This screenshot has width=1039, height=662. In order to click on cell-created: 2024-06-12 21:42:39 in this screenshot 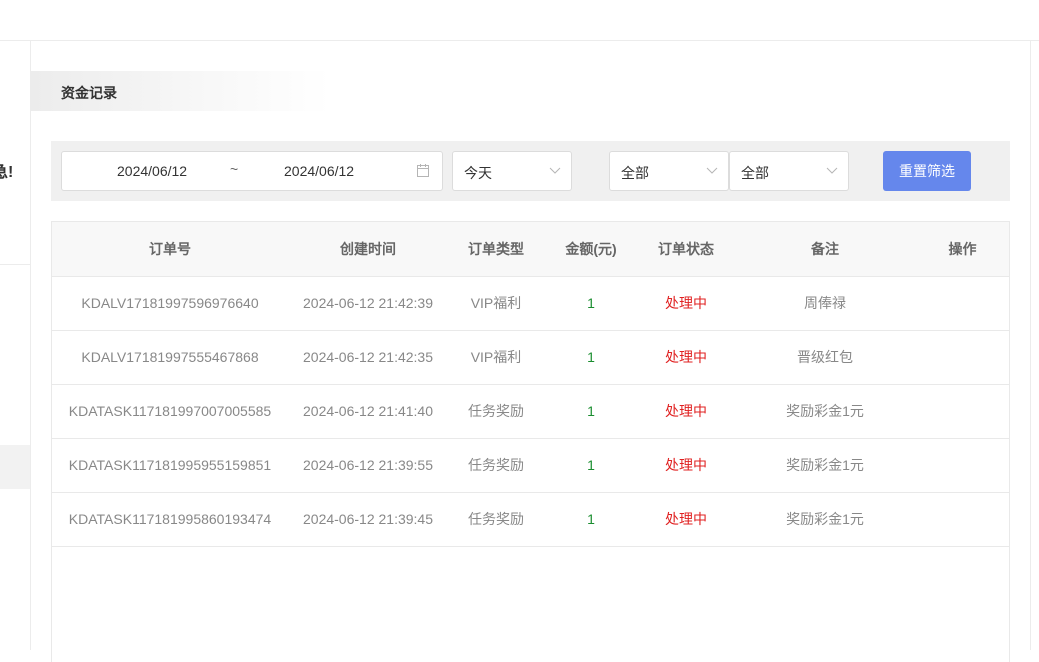, I will do `click(368, 303)`.